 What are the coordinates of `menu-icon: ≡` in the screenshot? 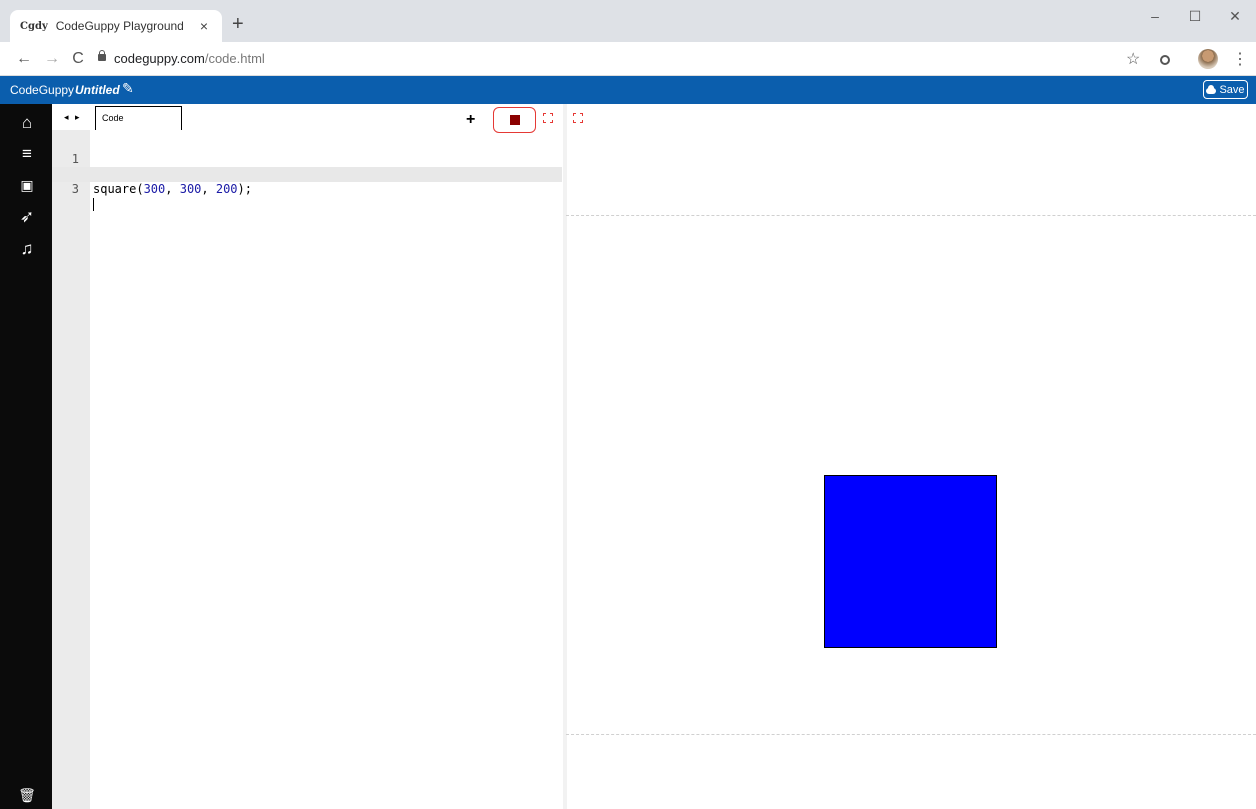 It's located at (27, 154).